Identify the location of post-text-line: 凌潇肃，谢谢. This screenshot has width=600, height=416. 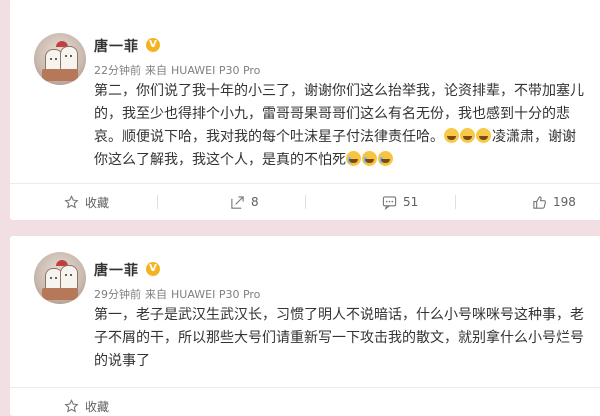
(534, 137).